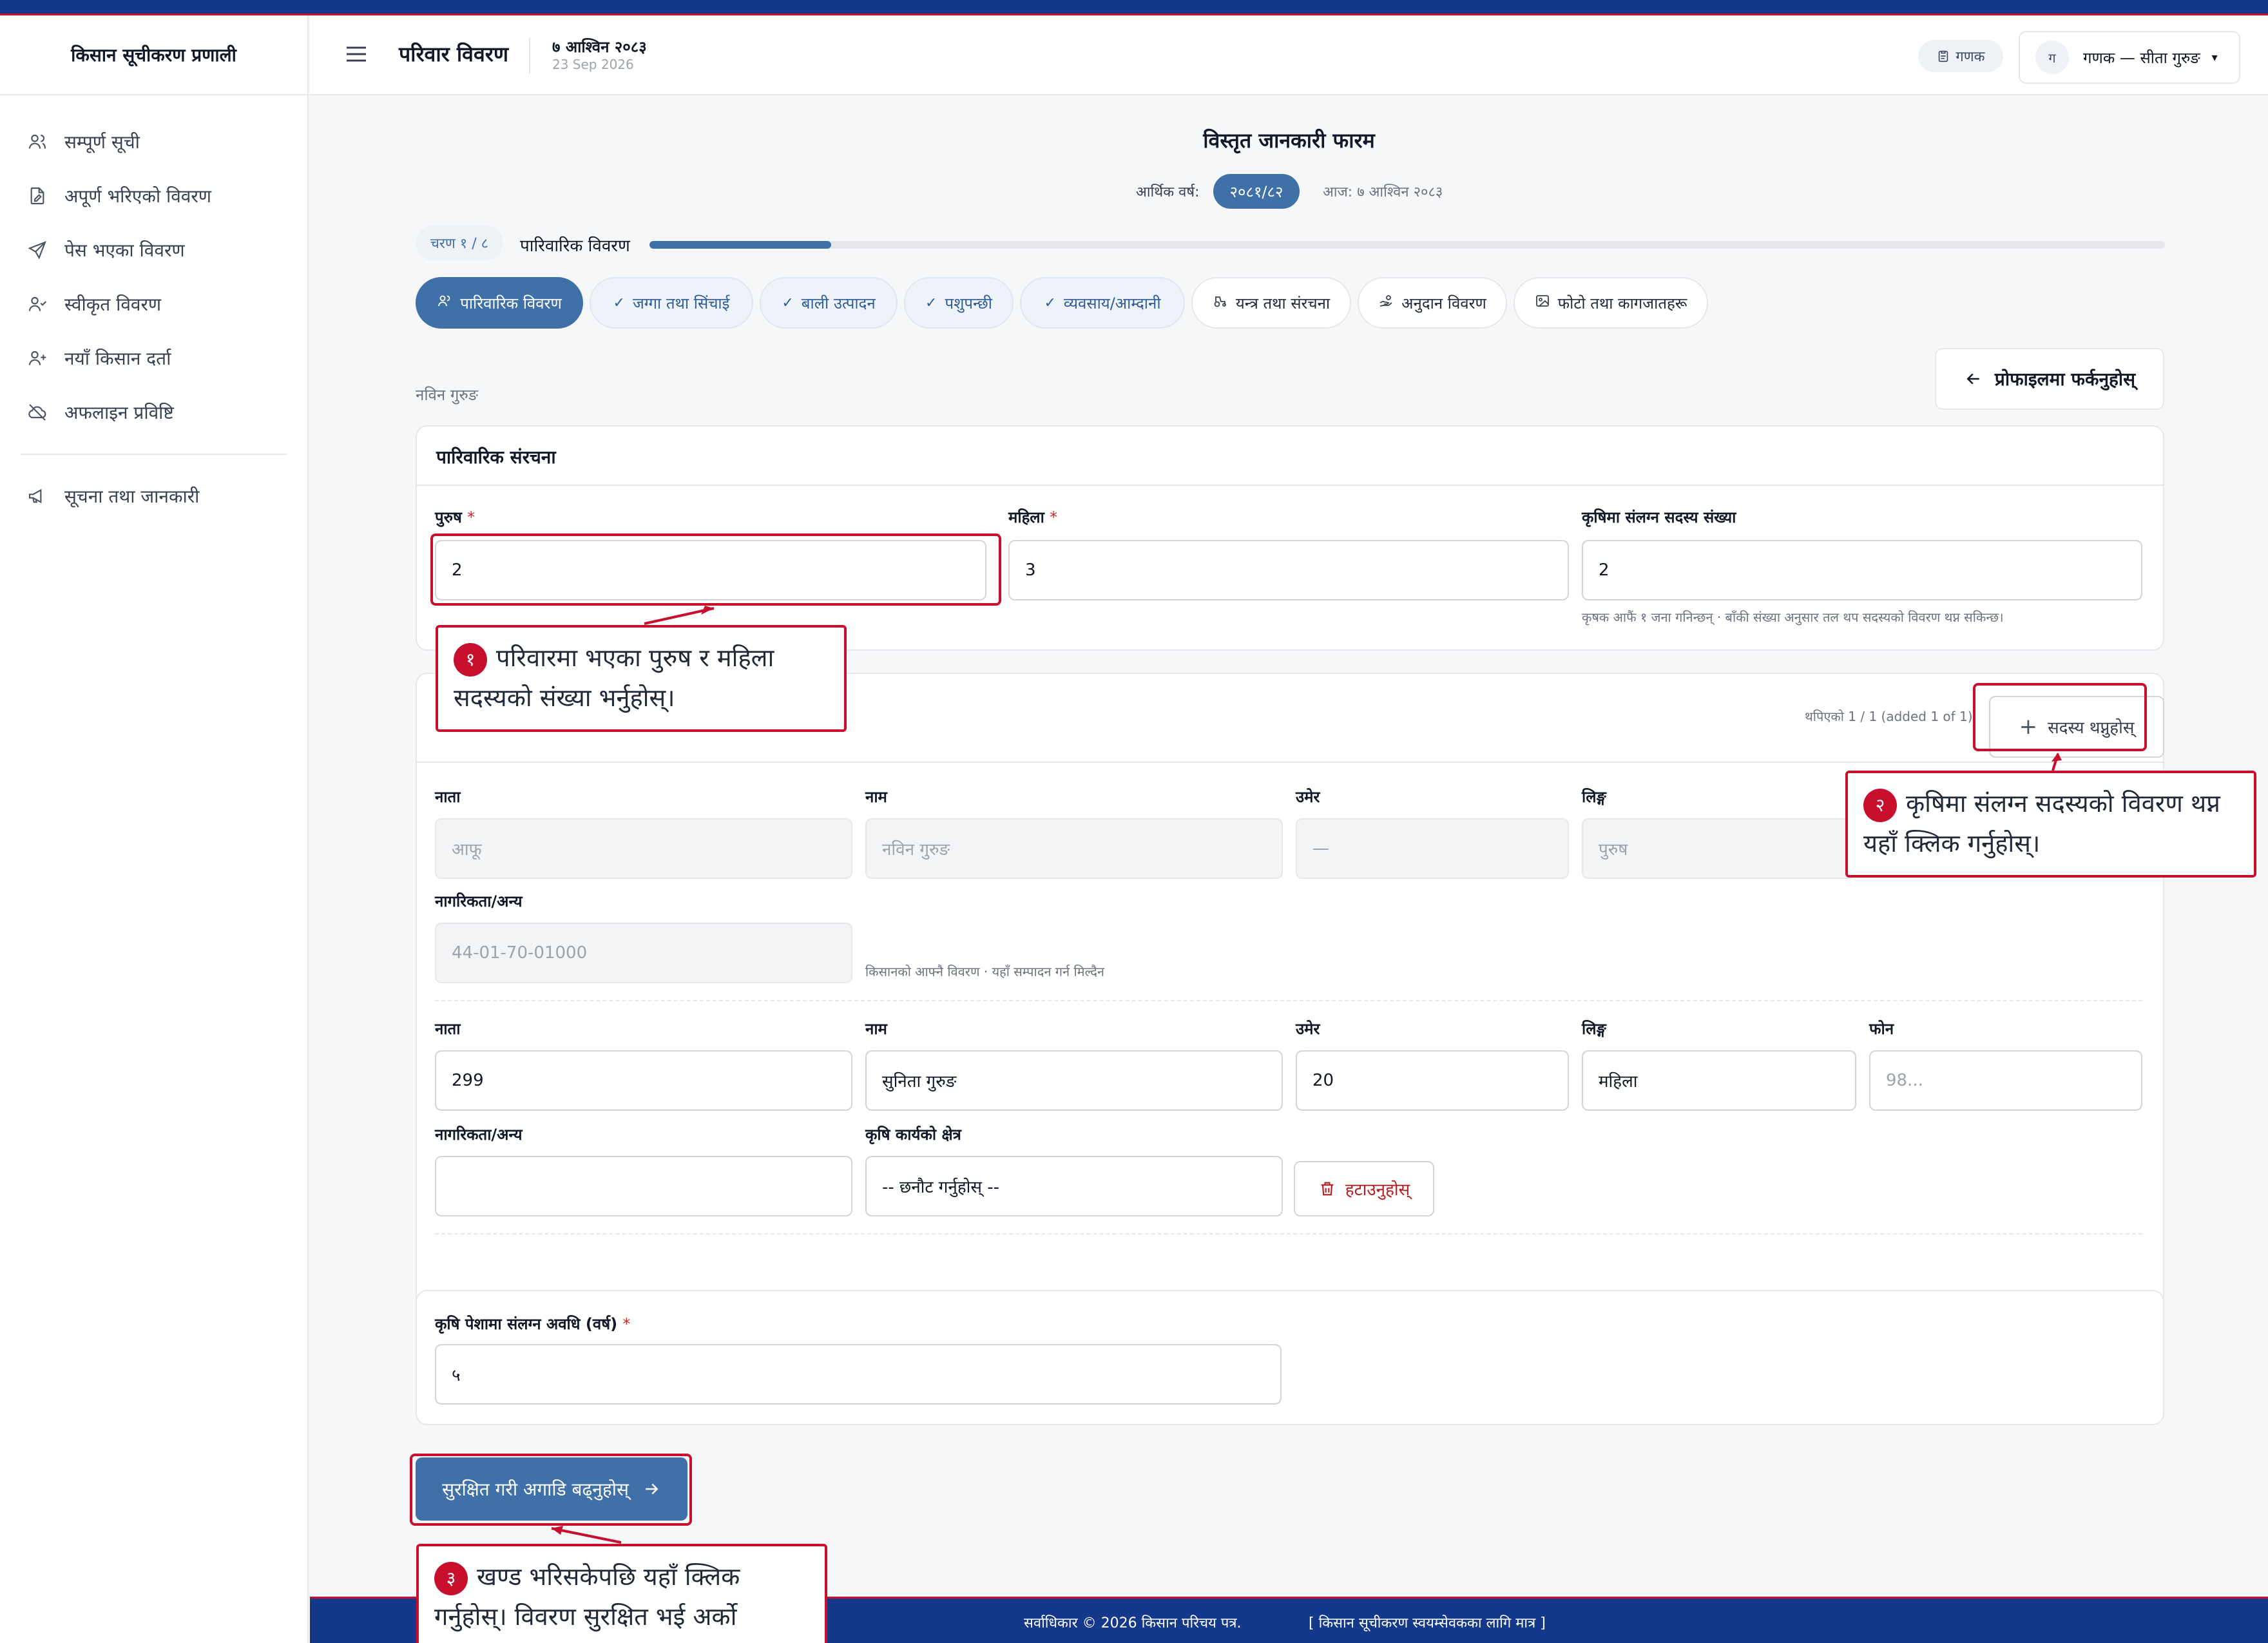  Describe the element at coordinates (575, 246) in the screenshot. I see `step-label: पारिवारिक विवरण` at that location.